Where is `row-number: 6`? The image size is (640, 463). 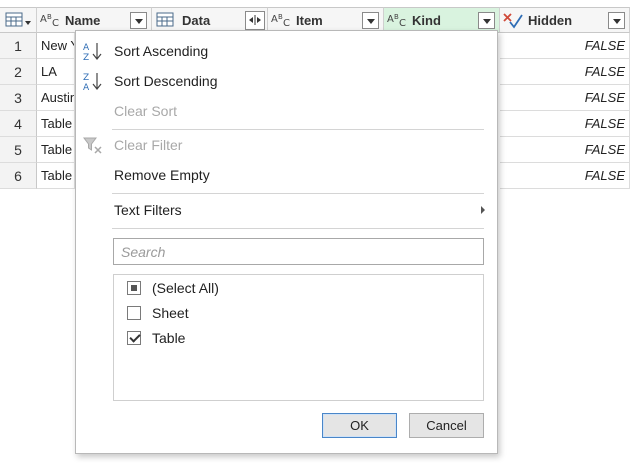
row-number: 6 is located at coordinates (18, 176).